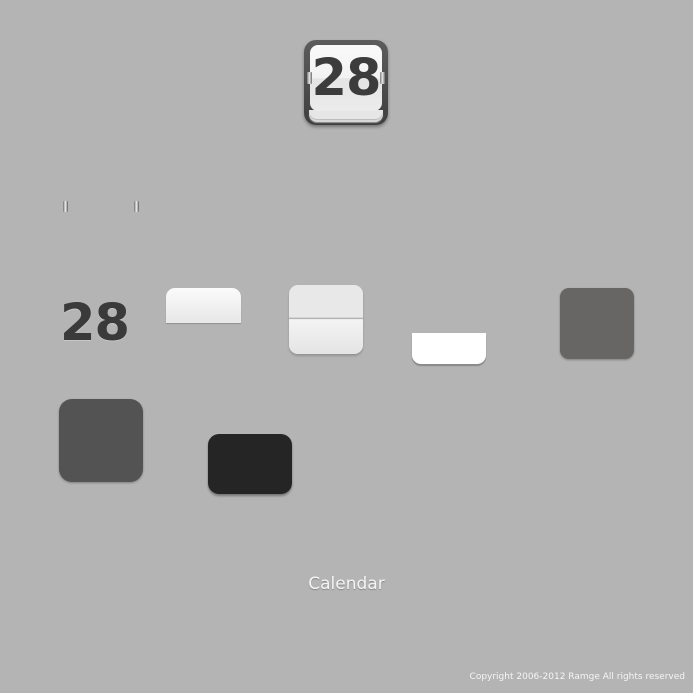 The image size is (693, 693). I want to click on icon-caption: Calendar, so click(346, 584).